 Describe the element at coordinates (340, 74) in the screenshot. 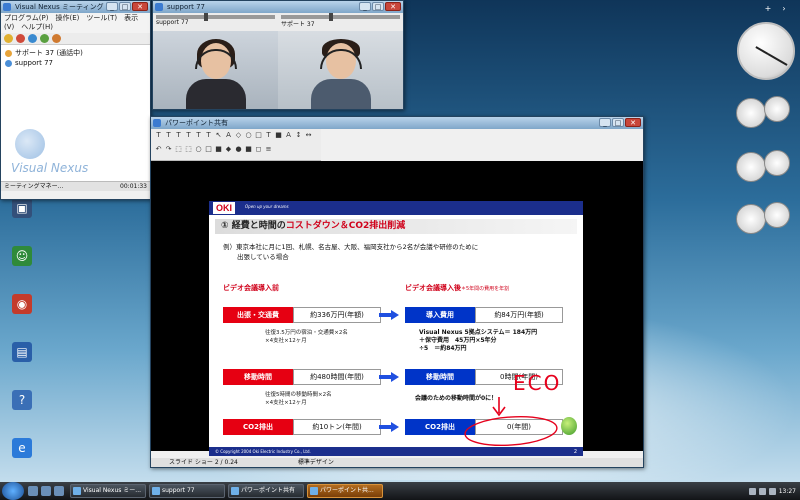

I see `participant-image` at that location.